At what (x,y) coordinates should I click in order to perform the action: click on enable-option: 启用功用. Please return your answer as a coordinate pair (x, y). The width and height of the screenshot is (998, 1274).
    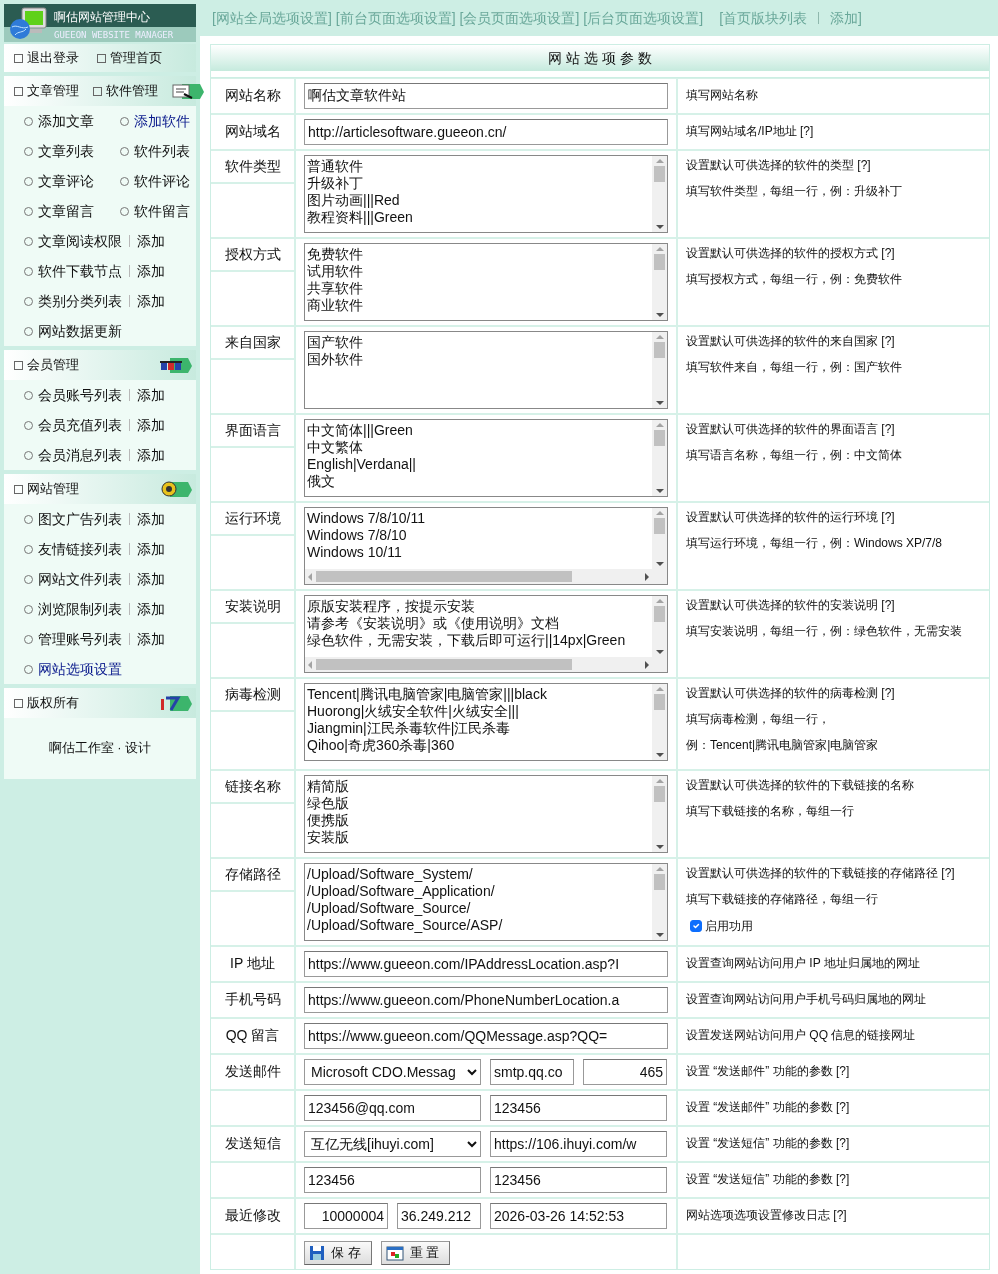
    Looking at the image, I should click on (835, 926).